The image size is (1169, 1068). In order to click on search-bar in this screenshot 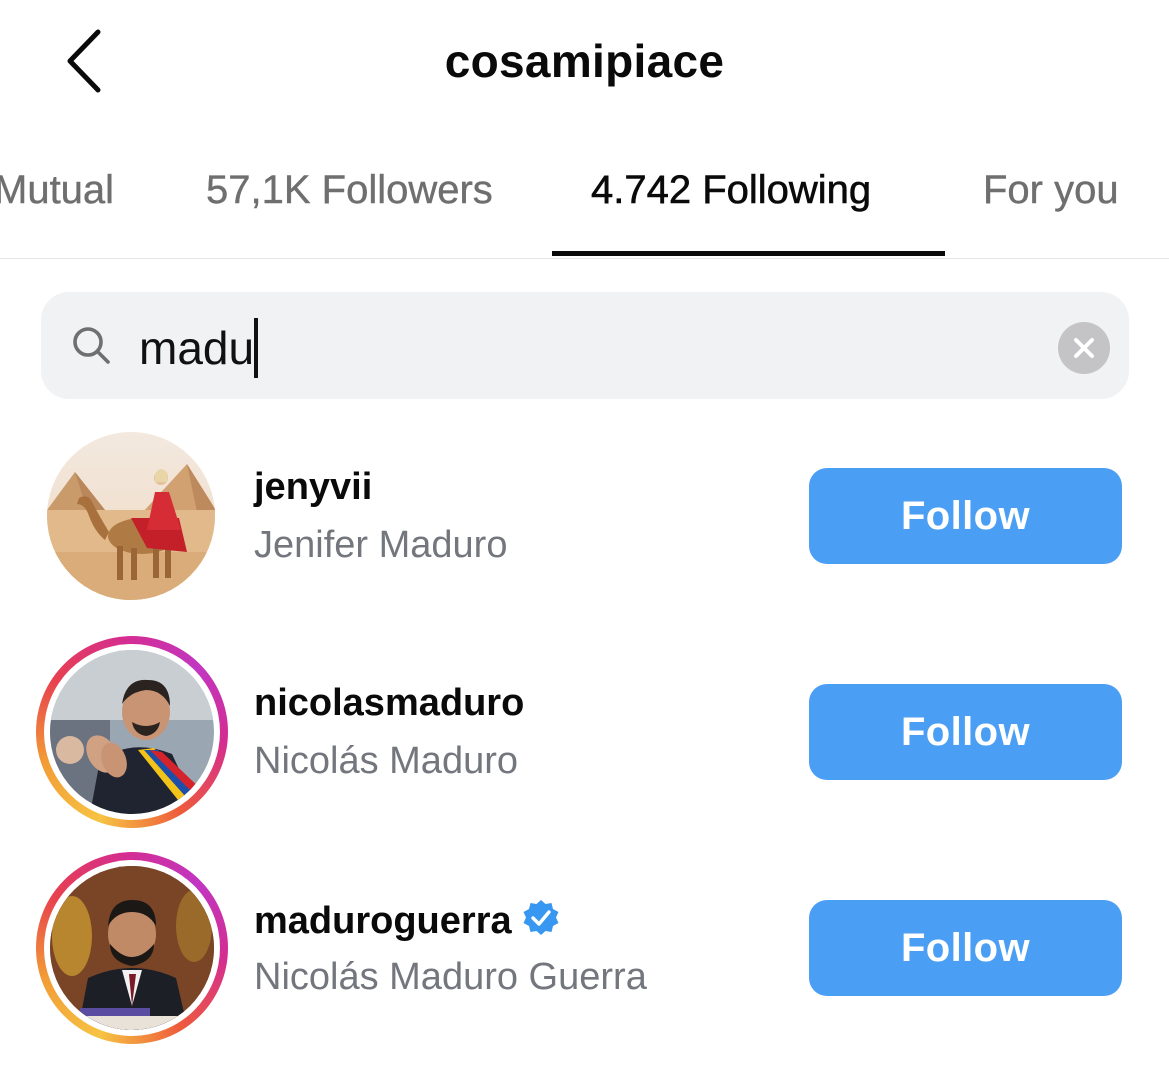, I will do `click(585, 345)`.